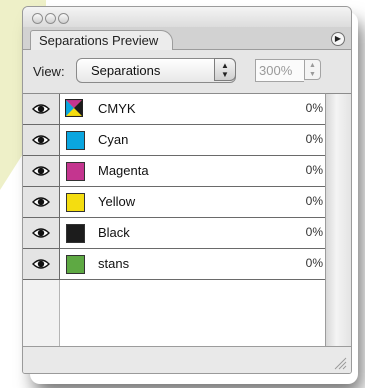  Describe the element at coordinates (340, 363) in the screenshot. I see `resize-grip-icon` at that location.